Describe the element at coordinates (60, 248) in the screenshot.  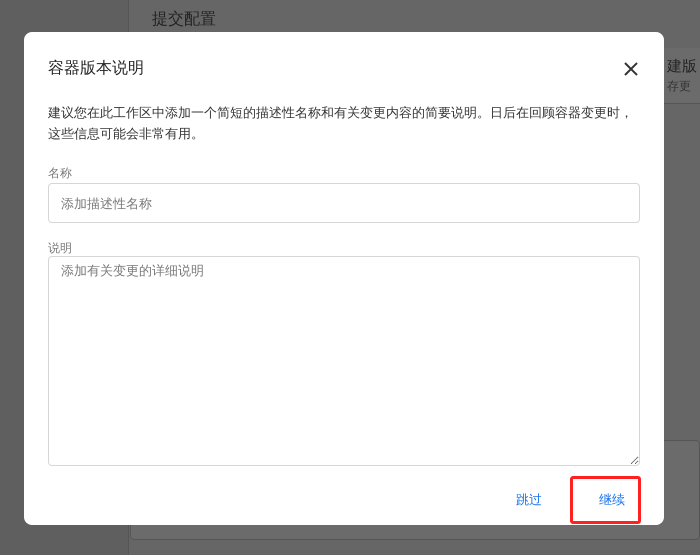
I see `field-label: 说明` at that location.